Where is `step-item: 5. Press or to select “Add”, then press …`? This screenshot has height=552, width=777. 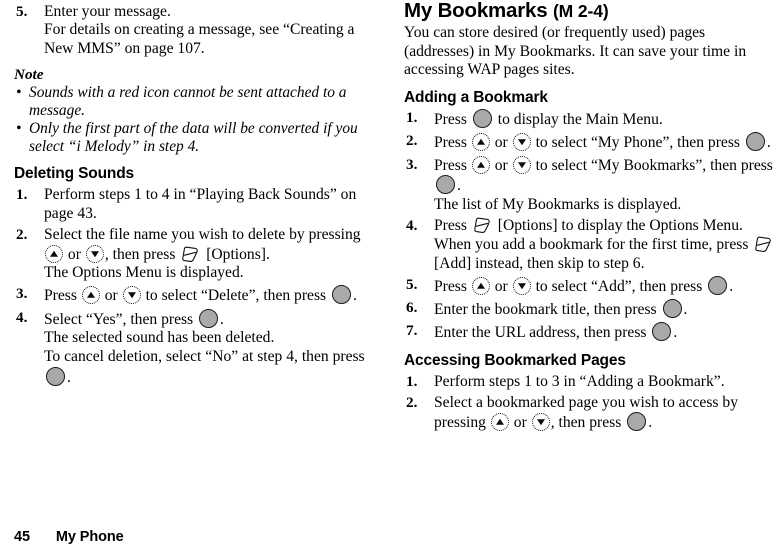
step-item: 5. Press or to select “Add”, then press … is located at coordinates (590, 286).